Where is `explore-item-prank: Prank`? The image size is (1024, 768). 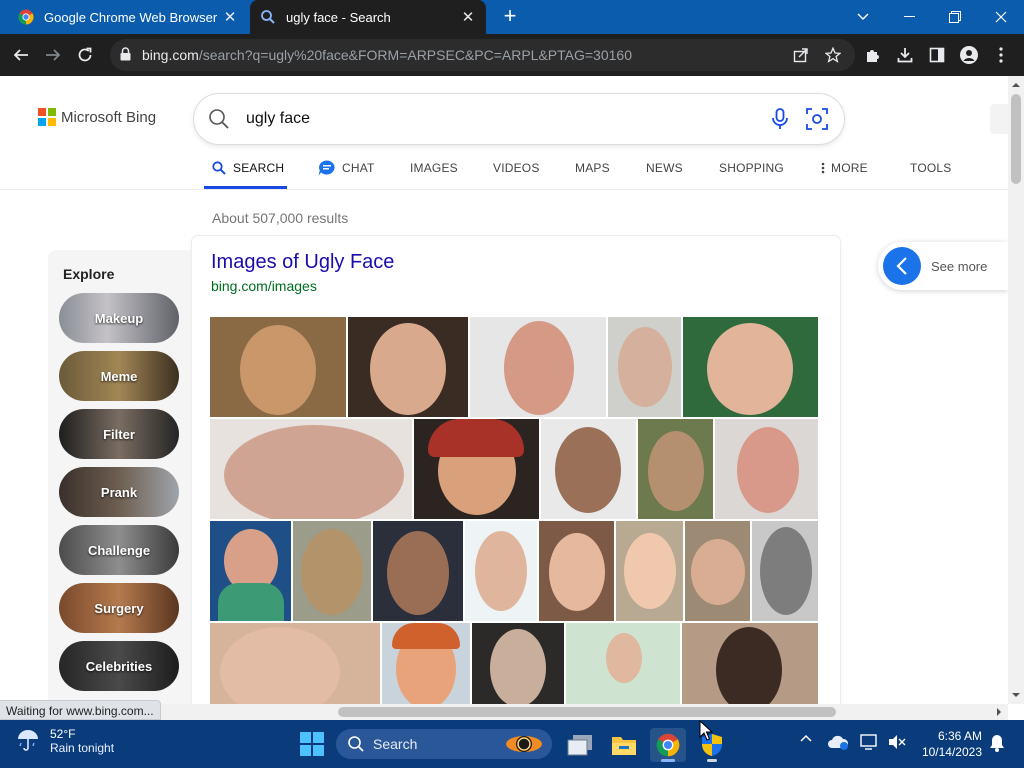
explore-item-prank: Prank is located at coordinates (119, 492).